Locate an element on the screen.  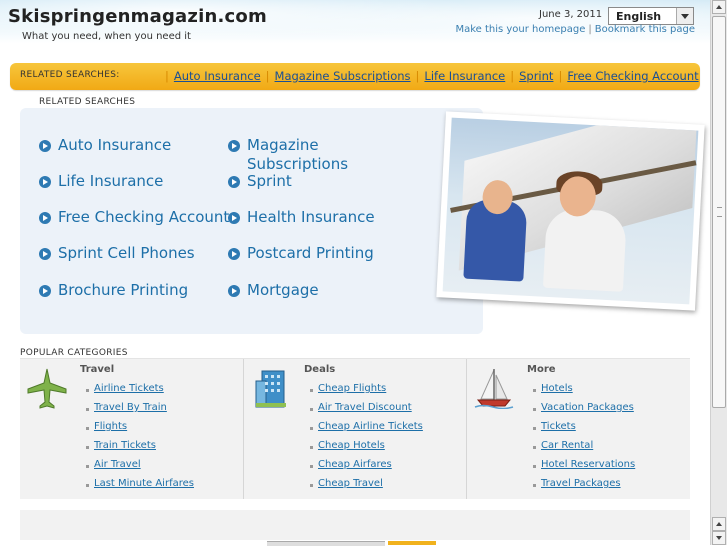
related-item: Postcard Printing is located at coordinates (325, 253).